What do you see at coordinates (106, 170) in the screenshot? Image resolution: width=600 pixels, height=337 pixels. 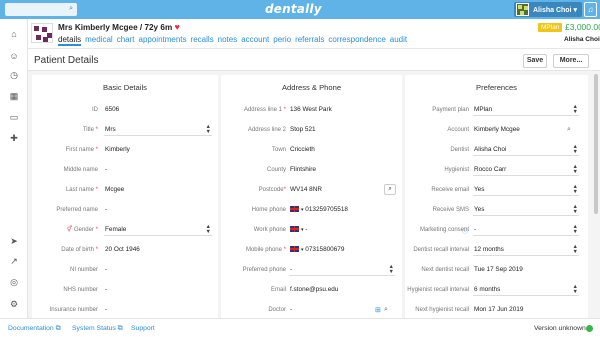 I see `middle-name-field: -` at bounding box center [106, 170].